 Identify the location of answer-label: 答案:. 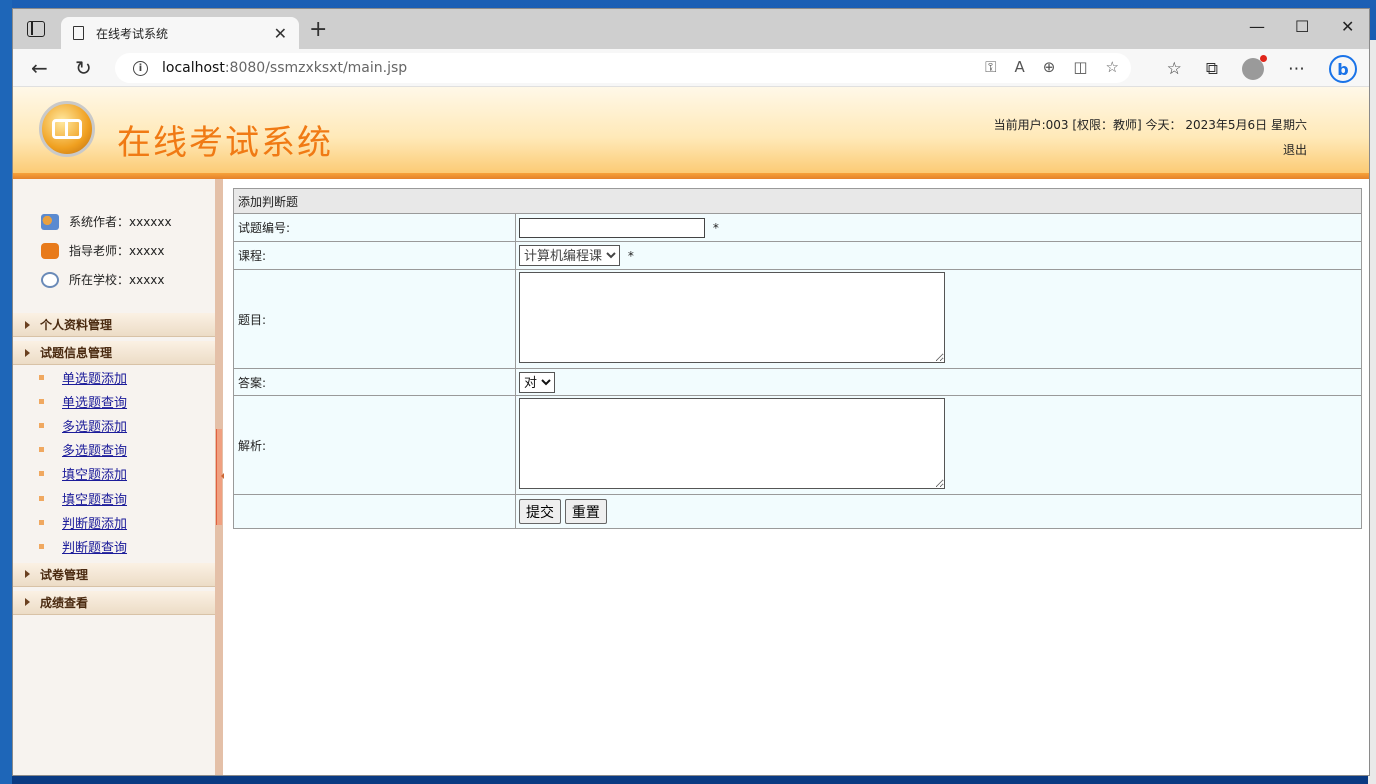
(374, 382).